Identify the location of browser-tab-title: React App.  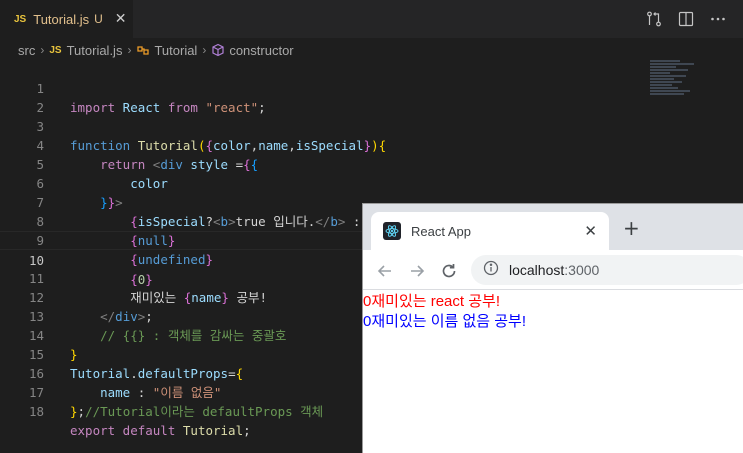
(441, 231).